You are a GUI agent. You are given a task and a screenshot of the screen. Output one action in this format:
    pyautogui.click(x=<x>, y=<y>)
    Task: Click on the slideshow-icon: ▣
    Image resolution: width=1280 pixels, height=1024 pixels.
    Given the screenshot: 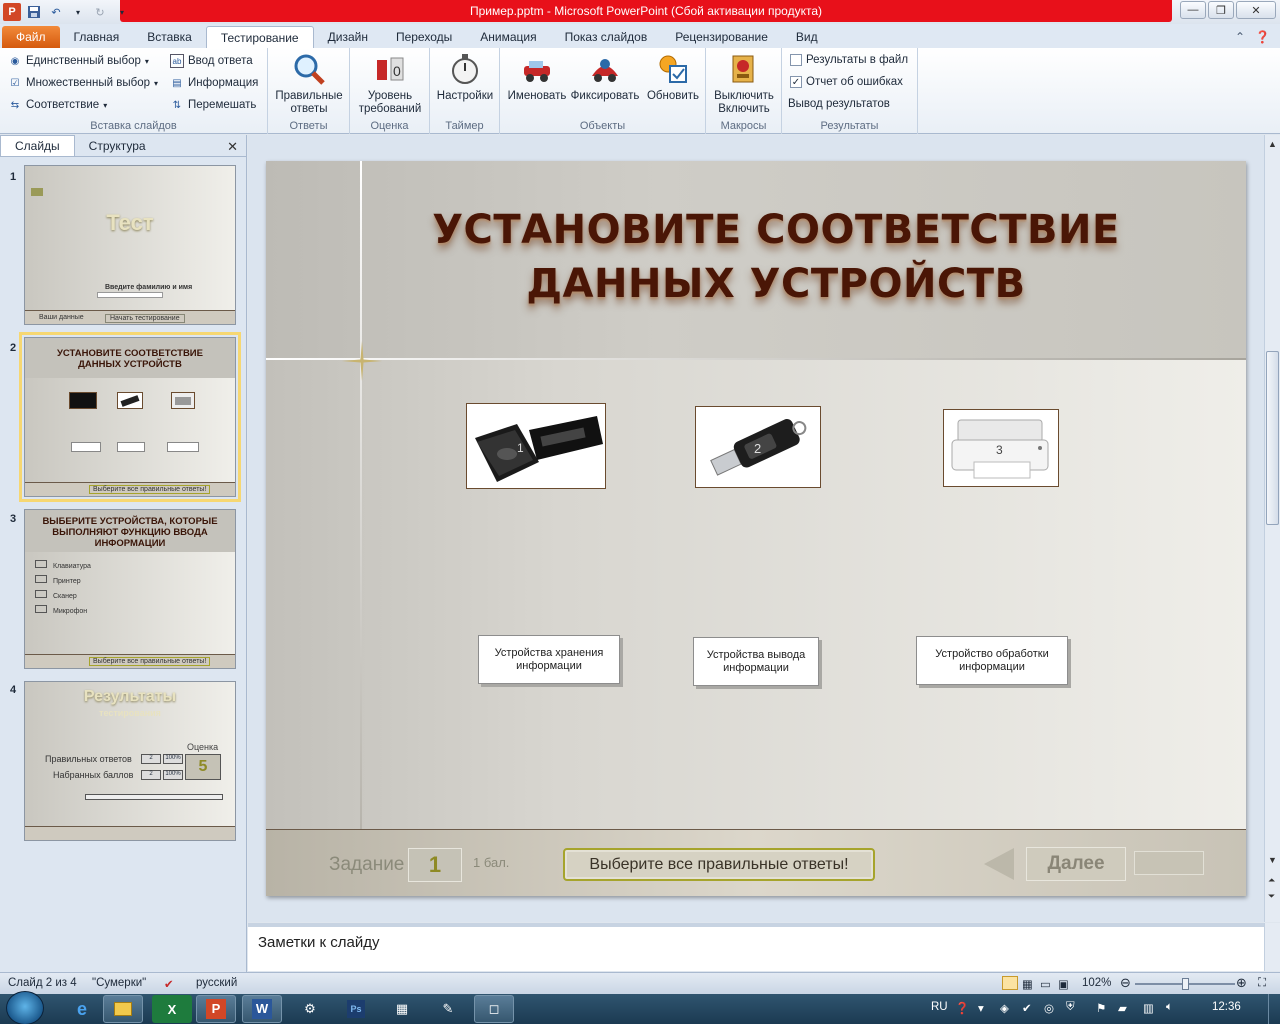 What is the action you would take?
    pyautogui.click(x=1063, y=984)
    